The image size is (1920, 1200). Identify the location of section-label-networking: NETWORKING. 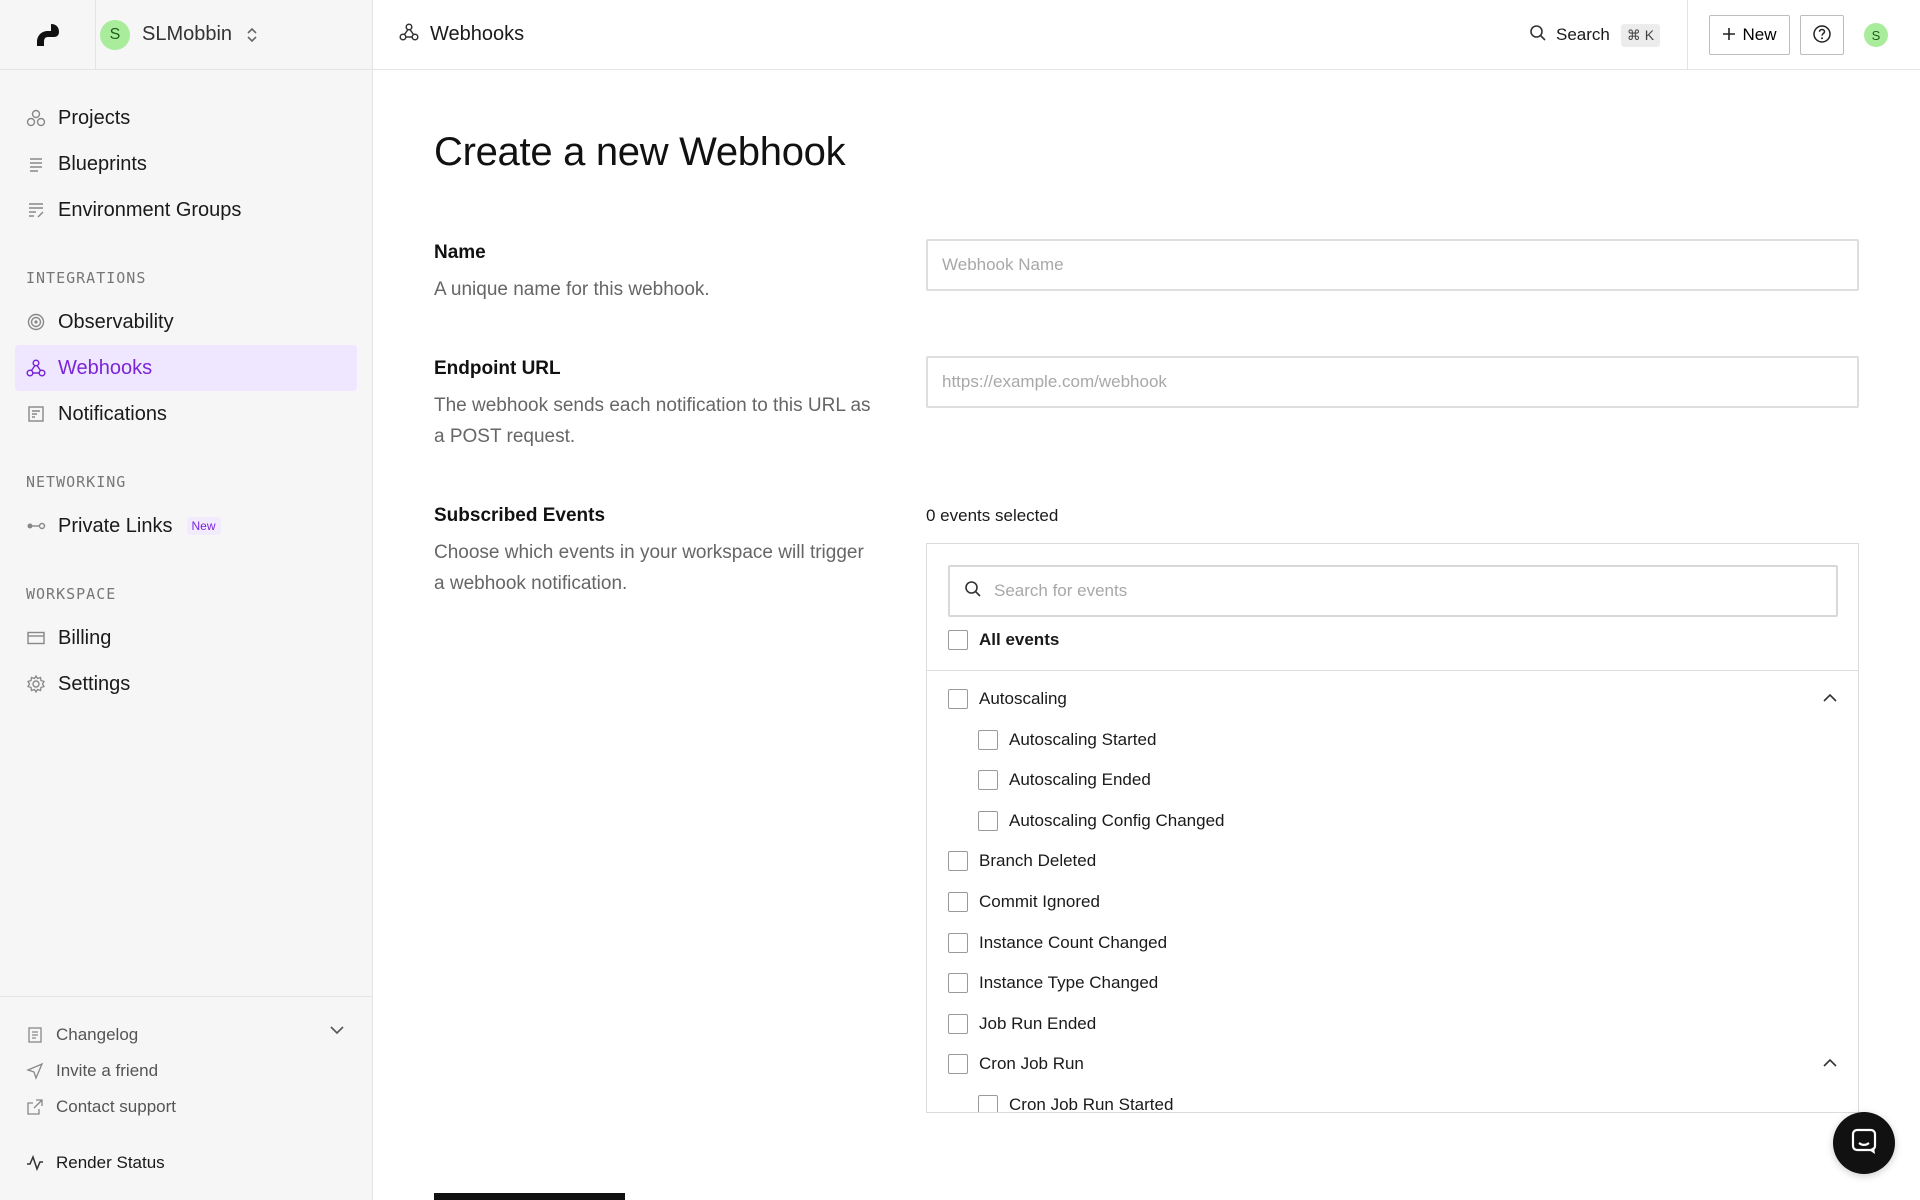
(76, 482).